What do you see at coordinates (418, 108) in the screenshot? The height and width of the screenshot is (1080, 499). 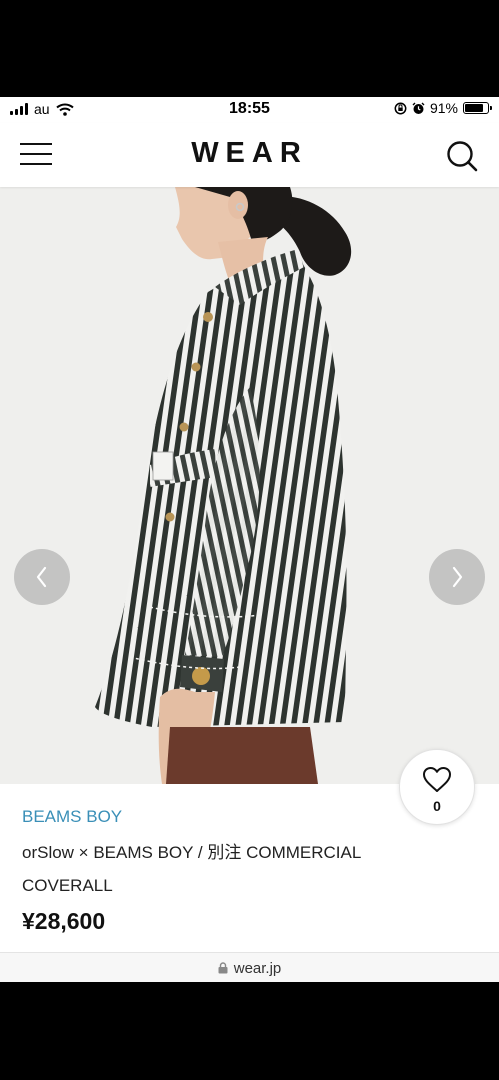 I see `alarm-icon` at bounding box center [418, 108].